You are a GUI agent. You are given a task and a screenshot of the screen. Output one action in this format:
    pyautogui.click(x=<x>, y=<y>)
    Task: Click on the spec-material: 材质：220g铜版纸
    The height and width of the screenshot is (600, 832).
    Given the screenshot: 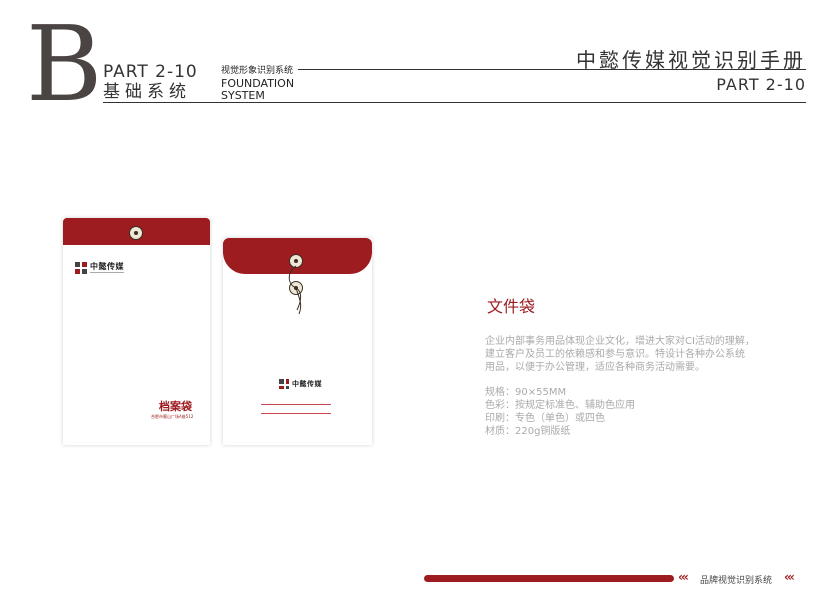 What is the action you would take?
    pyautogui.click(x=528, y=431)
    